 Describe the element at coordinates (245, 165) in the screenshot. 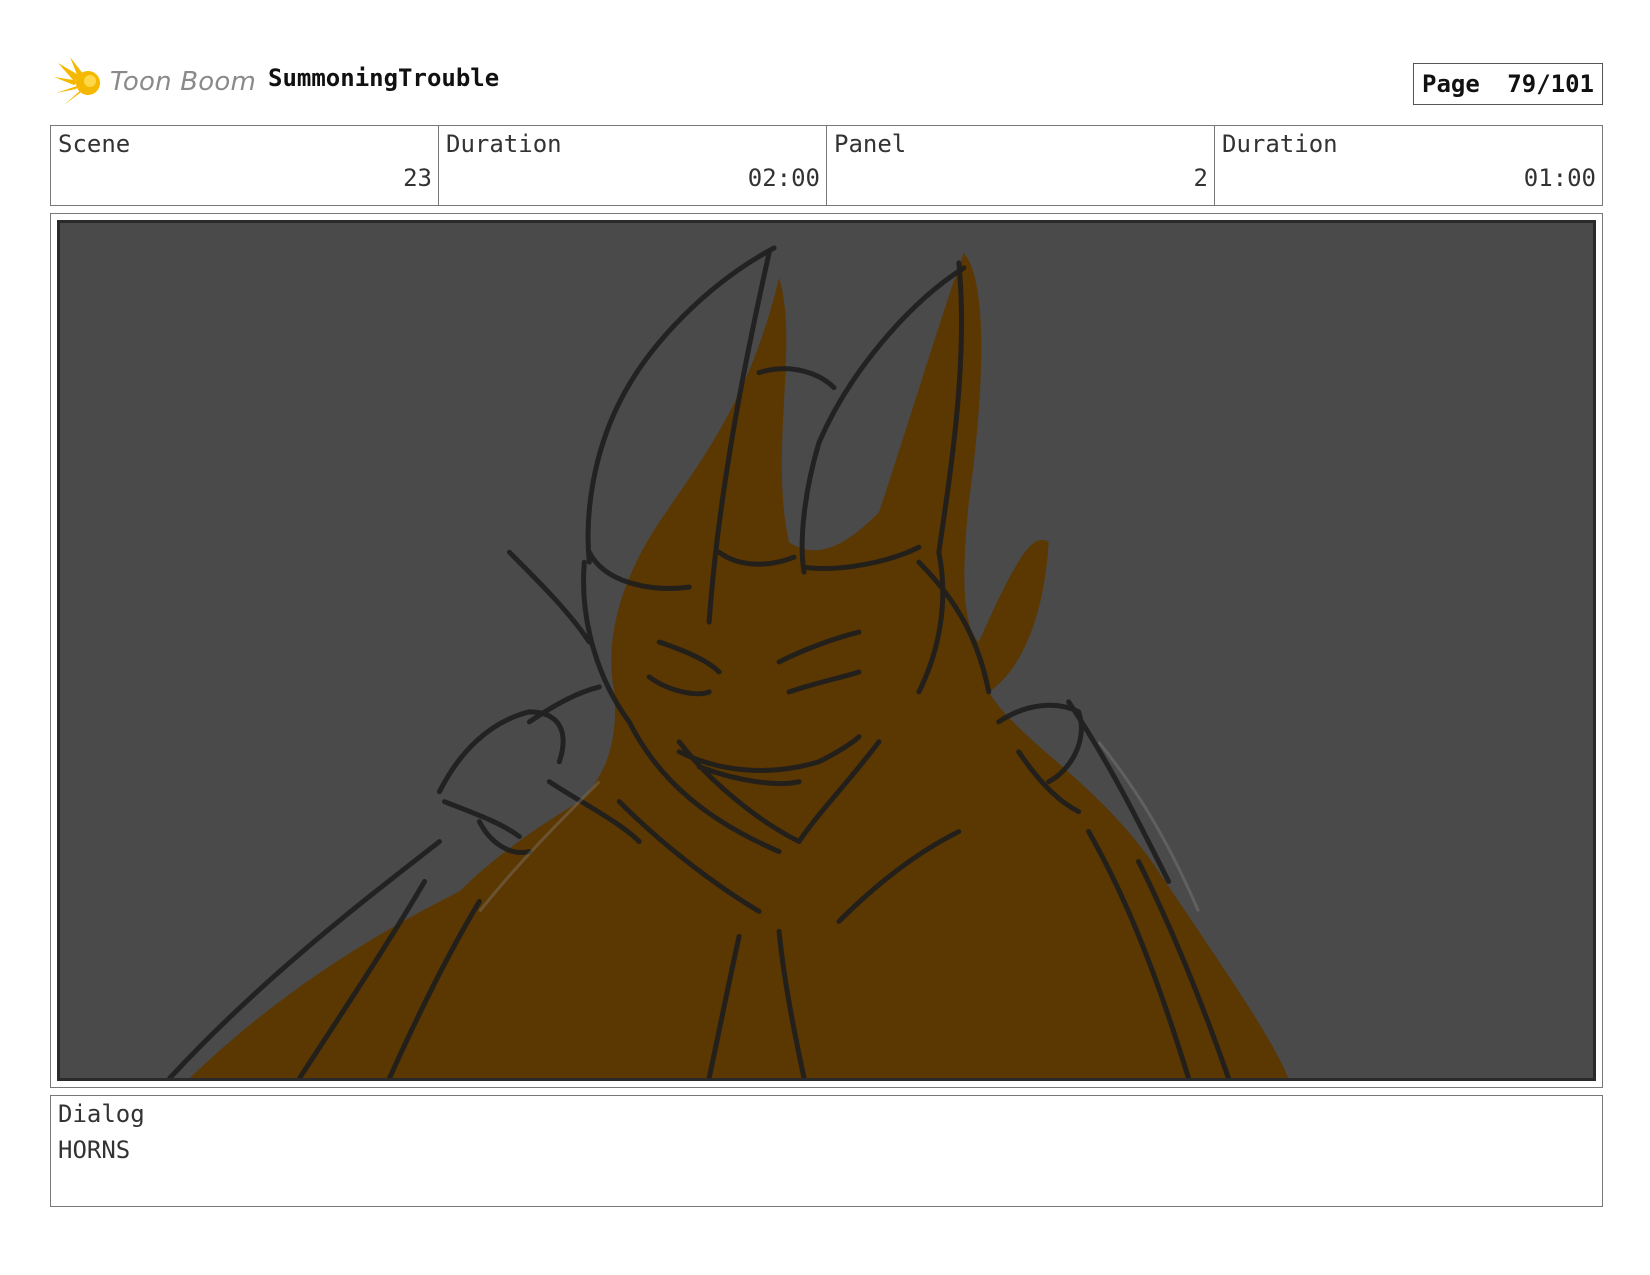

I see `scene-cell: Scene 23` at that location.